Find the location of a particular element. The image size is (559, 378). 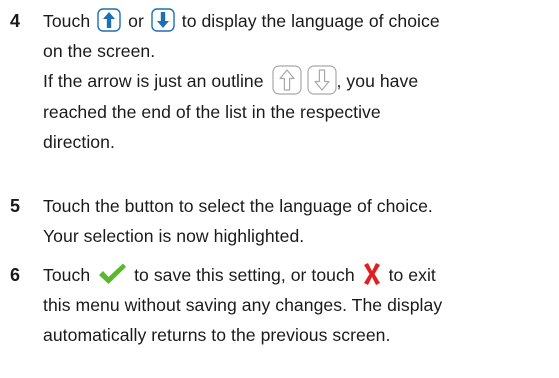

step-number: 5 is located at coordinates (15, 206).